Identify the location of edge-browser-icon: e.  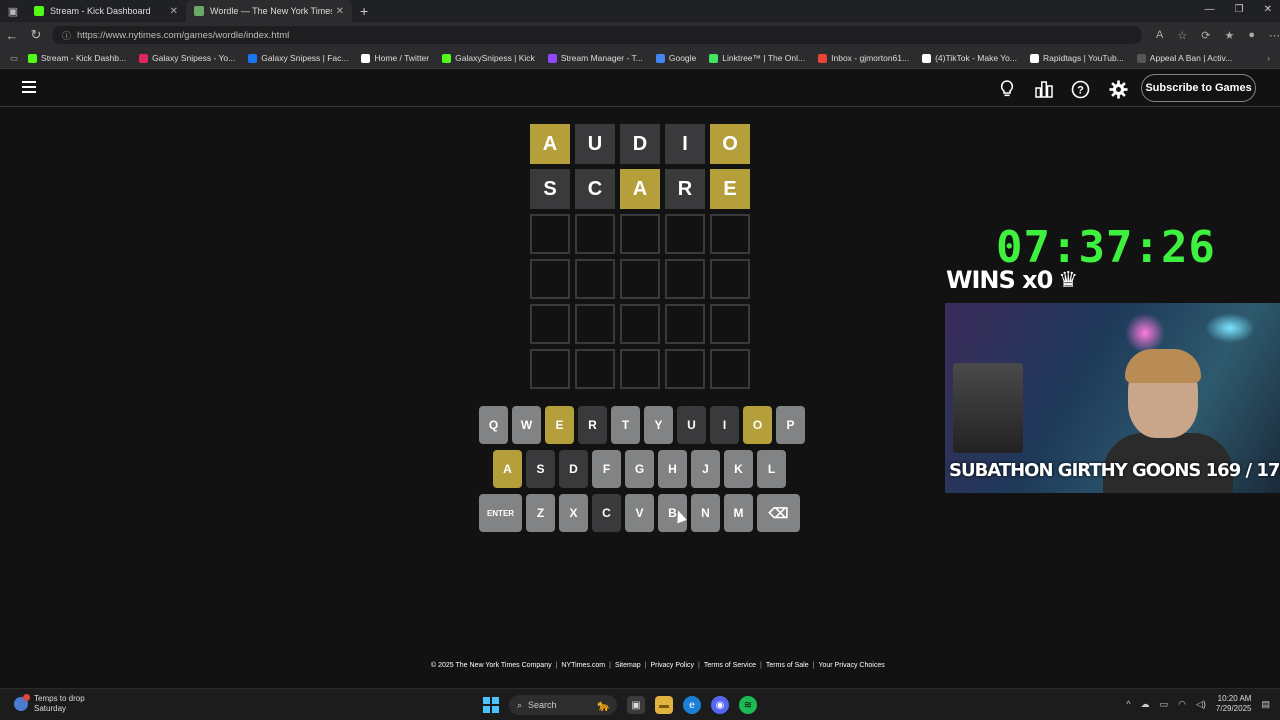
(692, 705).